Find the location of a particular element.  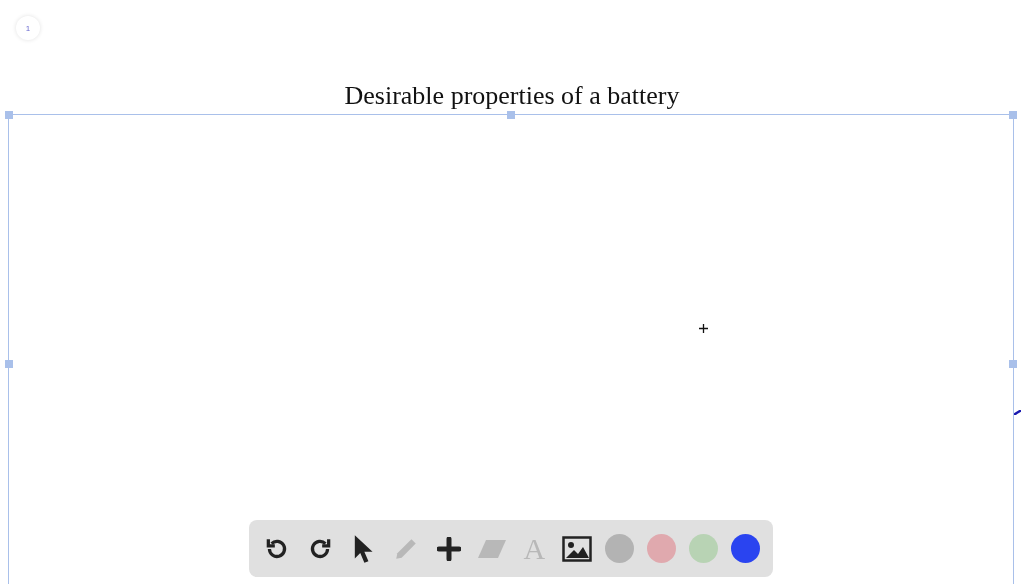

plus-icon is located at coordinates (448, 548).